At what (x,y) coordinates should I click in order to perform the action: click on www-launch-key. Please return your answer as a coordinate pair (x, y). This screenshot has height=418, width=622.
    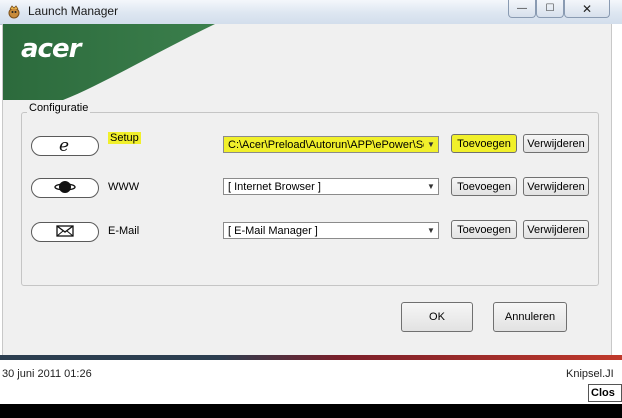
    Looking at the image, I should click on (65, 188).